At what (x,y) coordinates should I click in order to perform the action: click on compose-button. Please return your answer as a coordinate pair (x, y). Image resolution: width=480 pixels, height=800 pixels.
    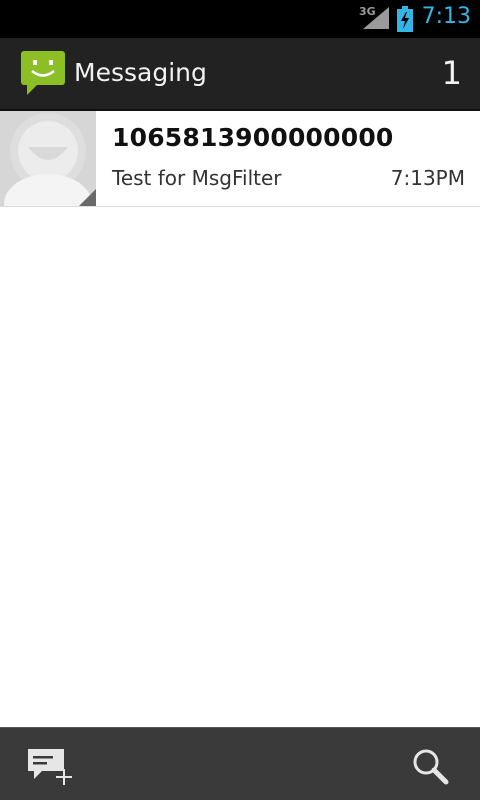
    Looking at the image, I should click on (50, 766).